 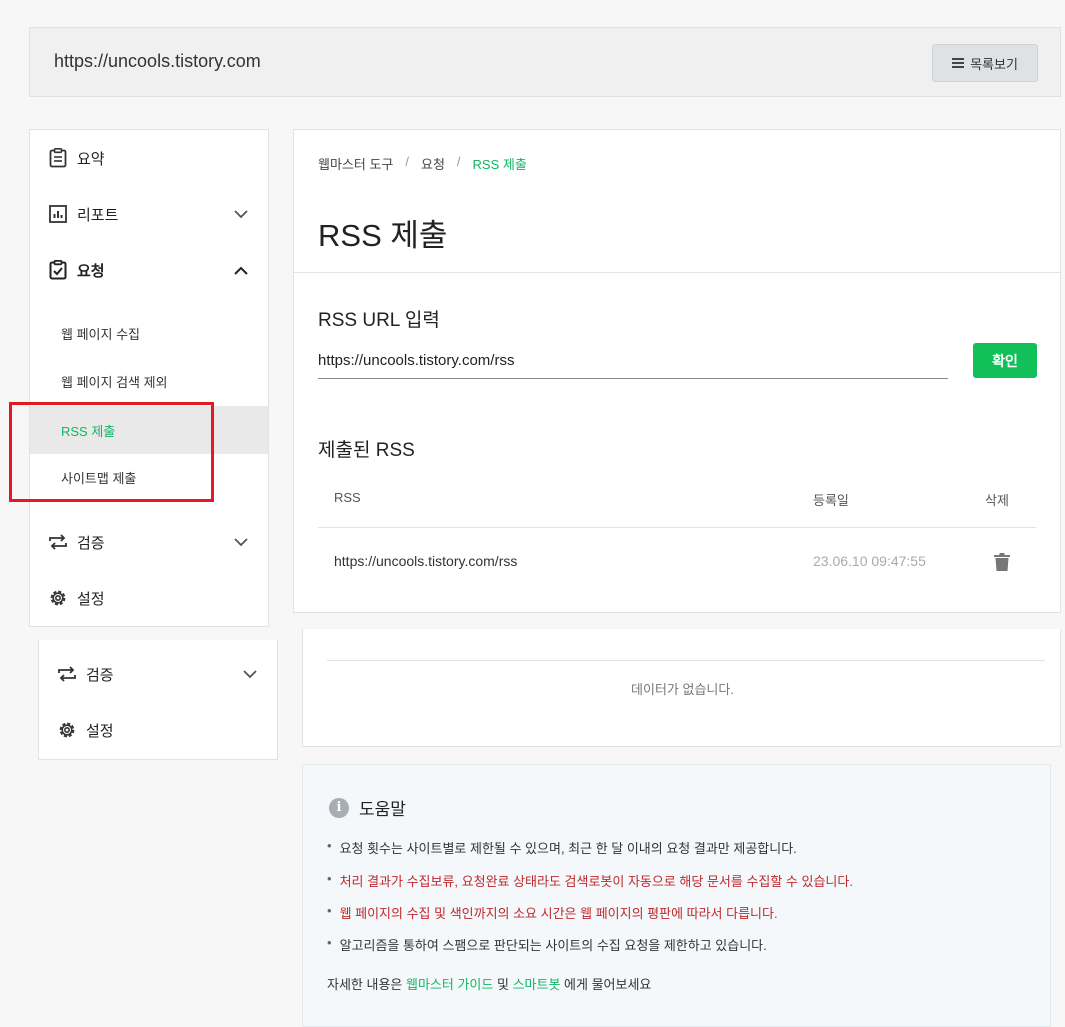 I want to click on site-url: https://uncools.tistory.com, so click(x=157, y=61).